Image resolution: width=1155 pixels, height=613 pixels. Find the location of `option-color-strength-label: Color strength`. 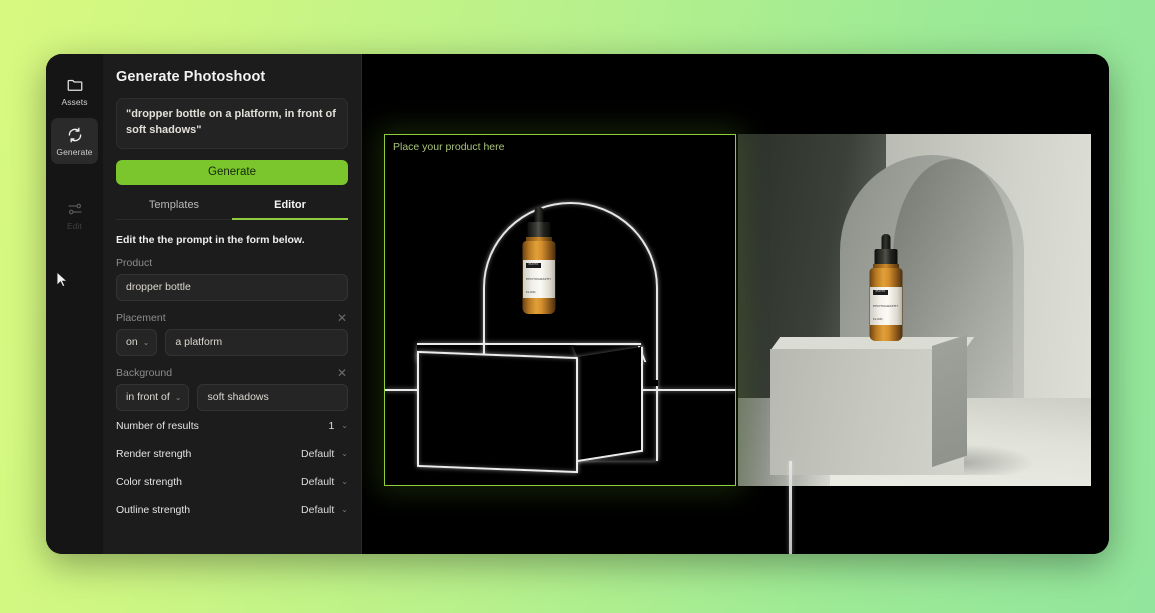

option-color-strength-label: Color strength is located at coordinates (149, 481).